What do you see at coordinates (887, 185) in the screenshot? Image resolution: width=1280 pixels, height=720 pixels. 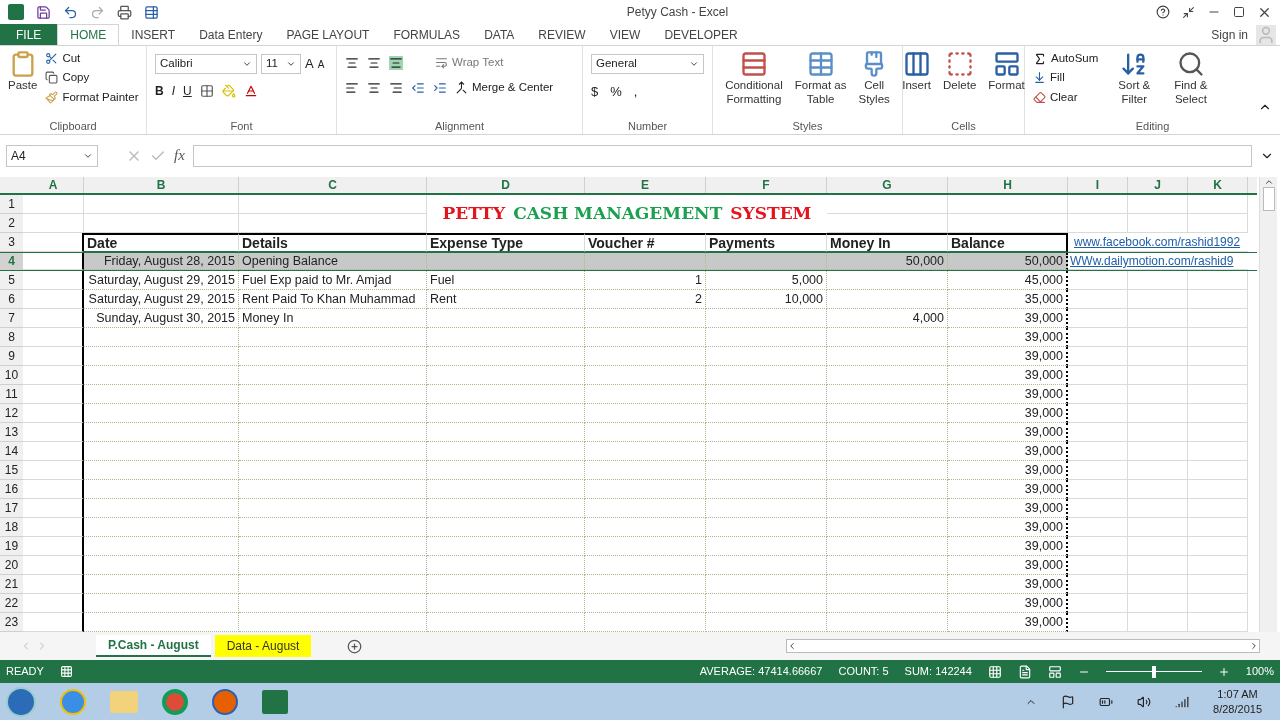 I see `column-header: G` at bounding box center [887, 185].